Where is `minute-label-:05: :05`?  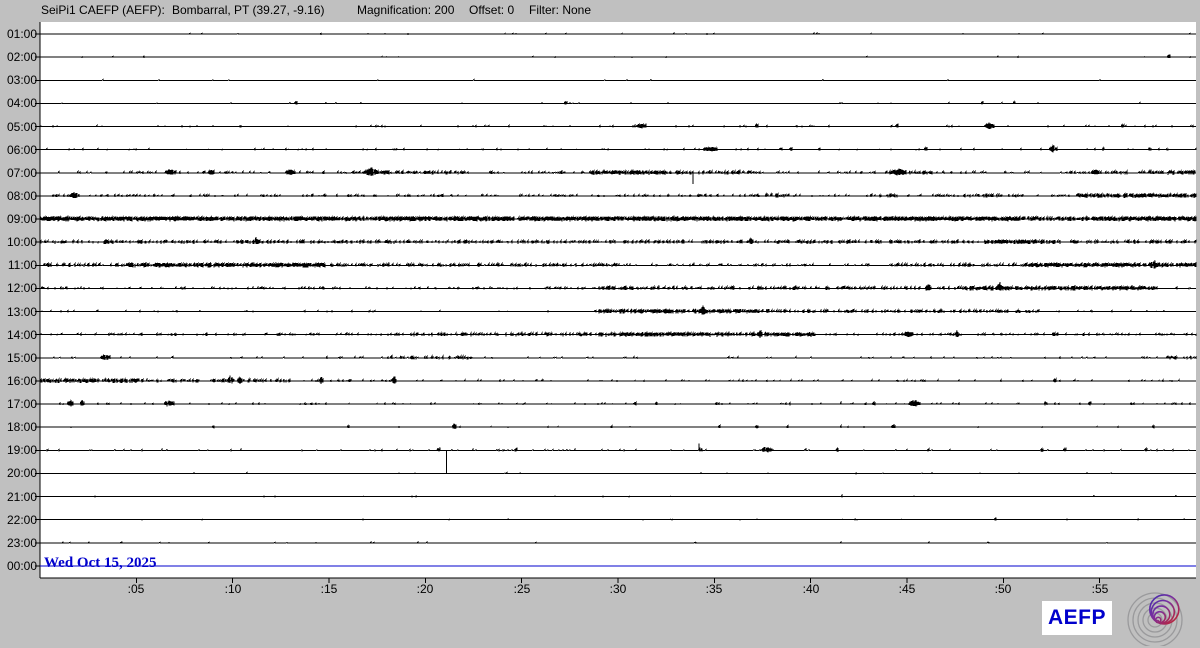 minute-label-:05: :05 is located at coordinates (136, 589).